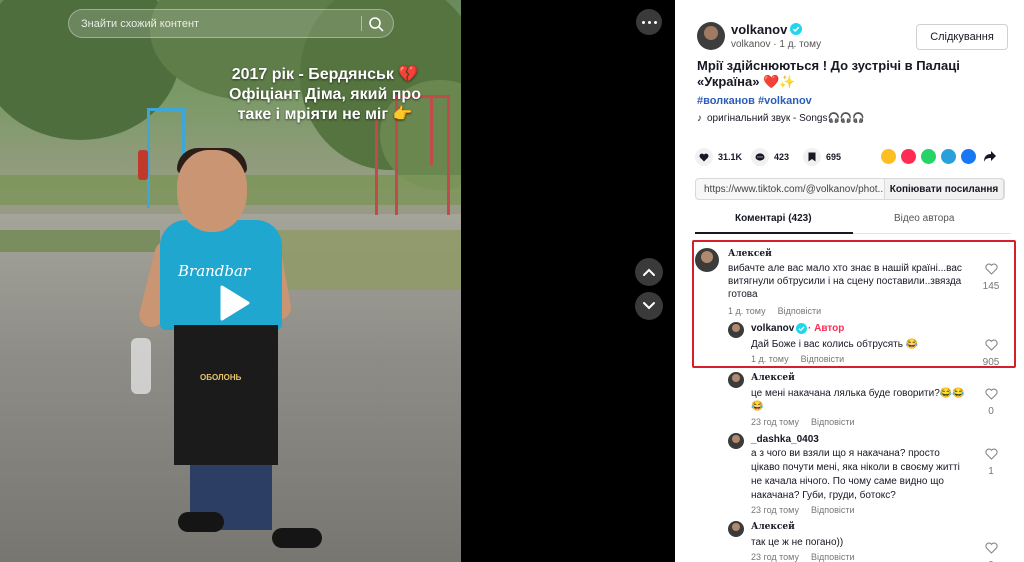 This screenshot has height=562, width=1024. I want to click on heart-icon, so click(704, 157).